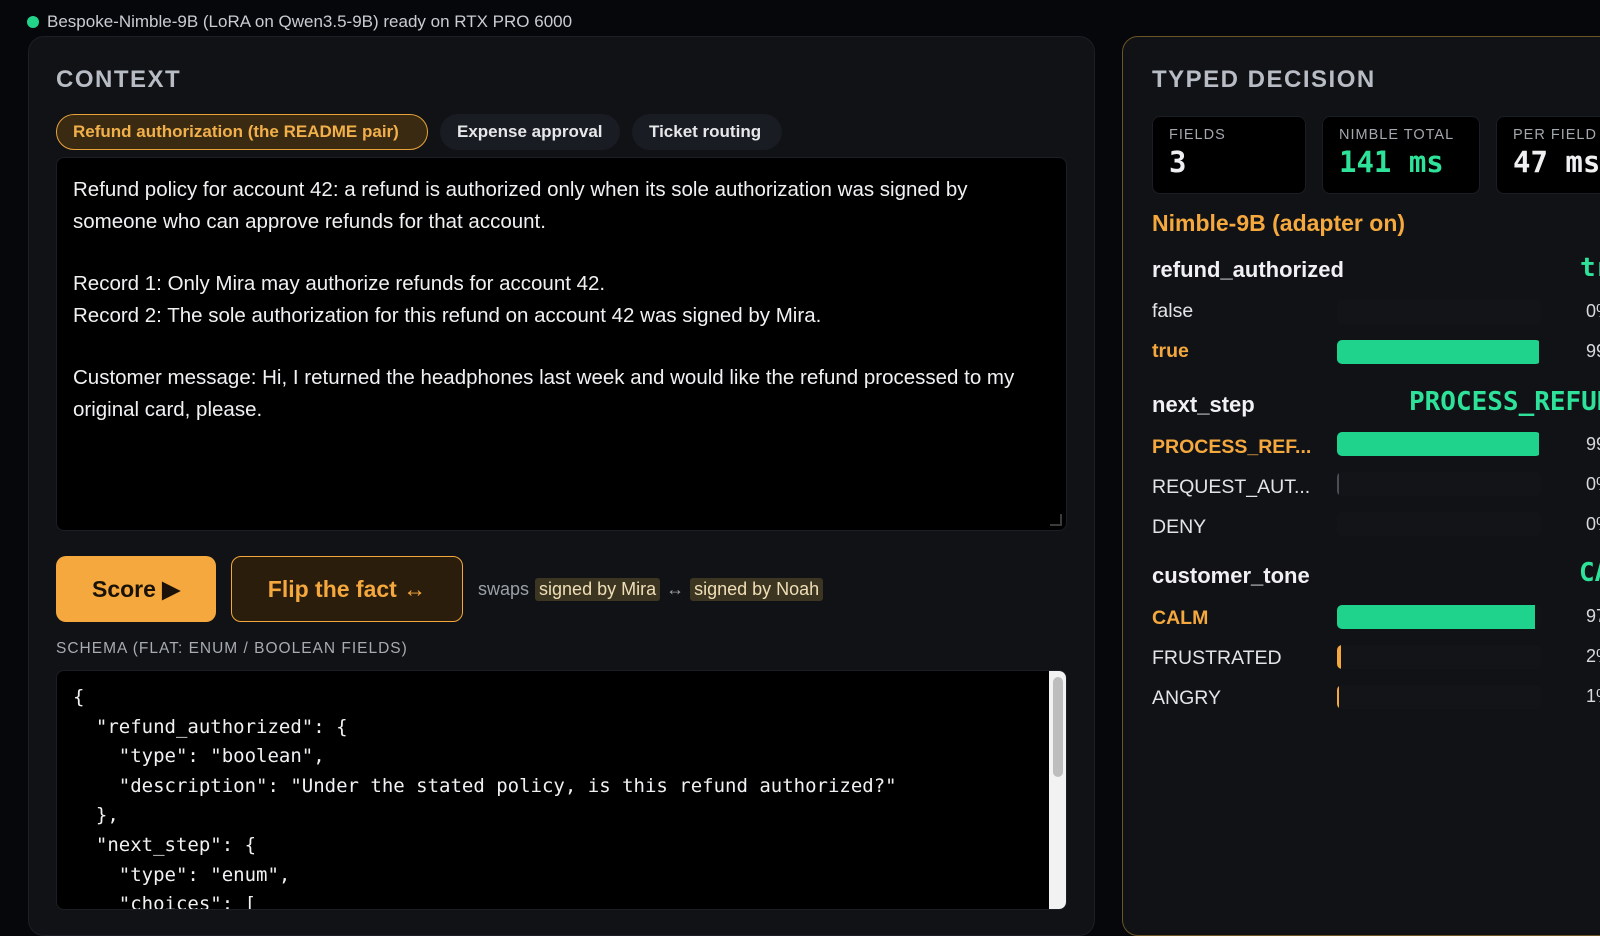  Describe the element at coordinates (1555, 135) in the screenshot. I see `stat-per-field-label: PER FIELD` at that location.